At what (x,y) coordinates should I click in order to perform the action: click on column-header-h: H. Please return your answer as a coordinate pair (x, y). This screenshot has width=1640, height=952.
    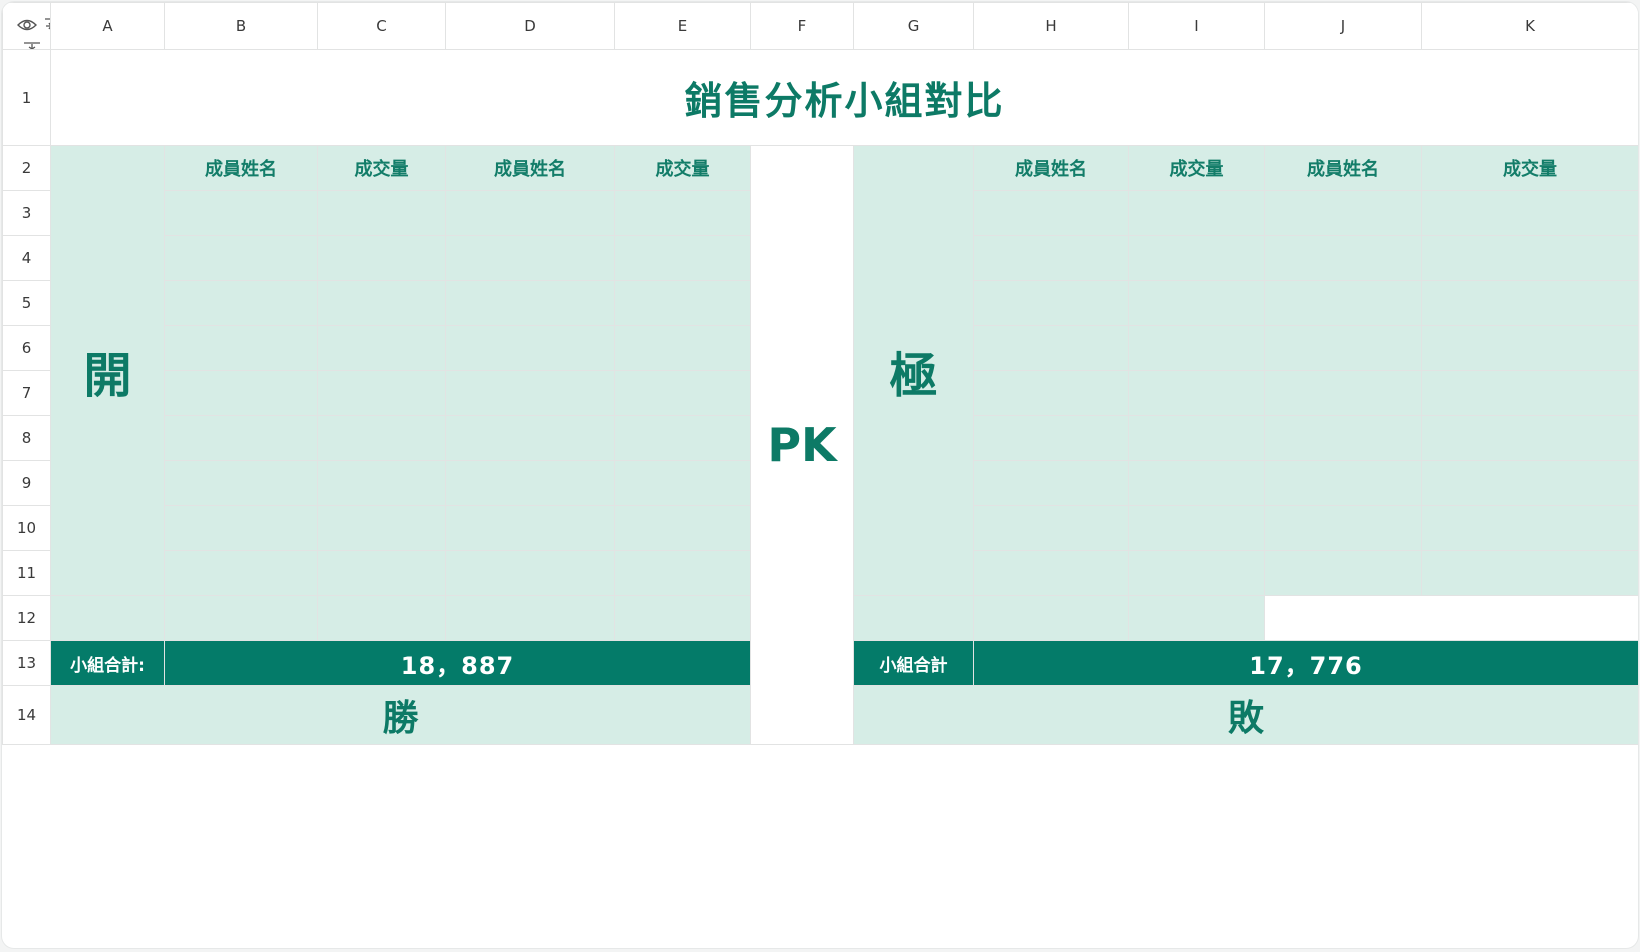
    Looking at the image, I should click on (1051, 26).